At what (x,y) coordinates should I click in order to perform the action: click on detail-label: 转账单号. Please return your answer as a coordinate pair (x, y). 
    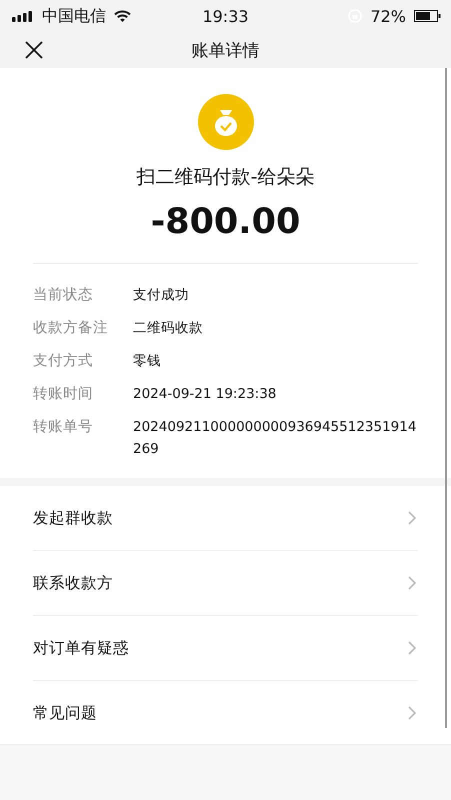
    Looking at the image, I should click on (63, 427).